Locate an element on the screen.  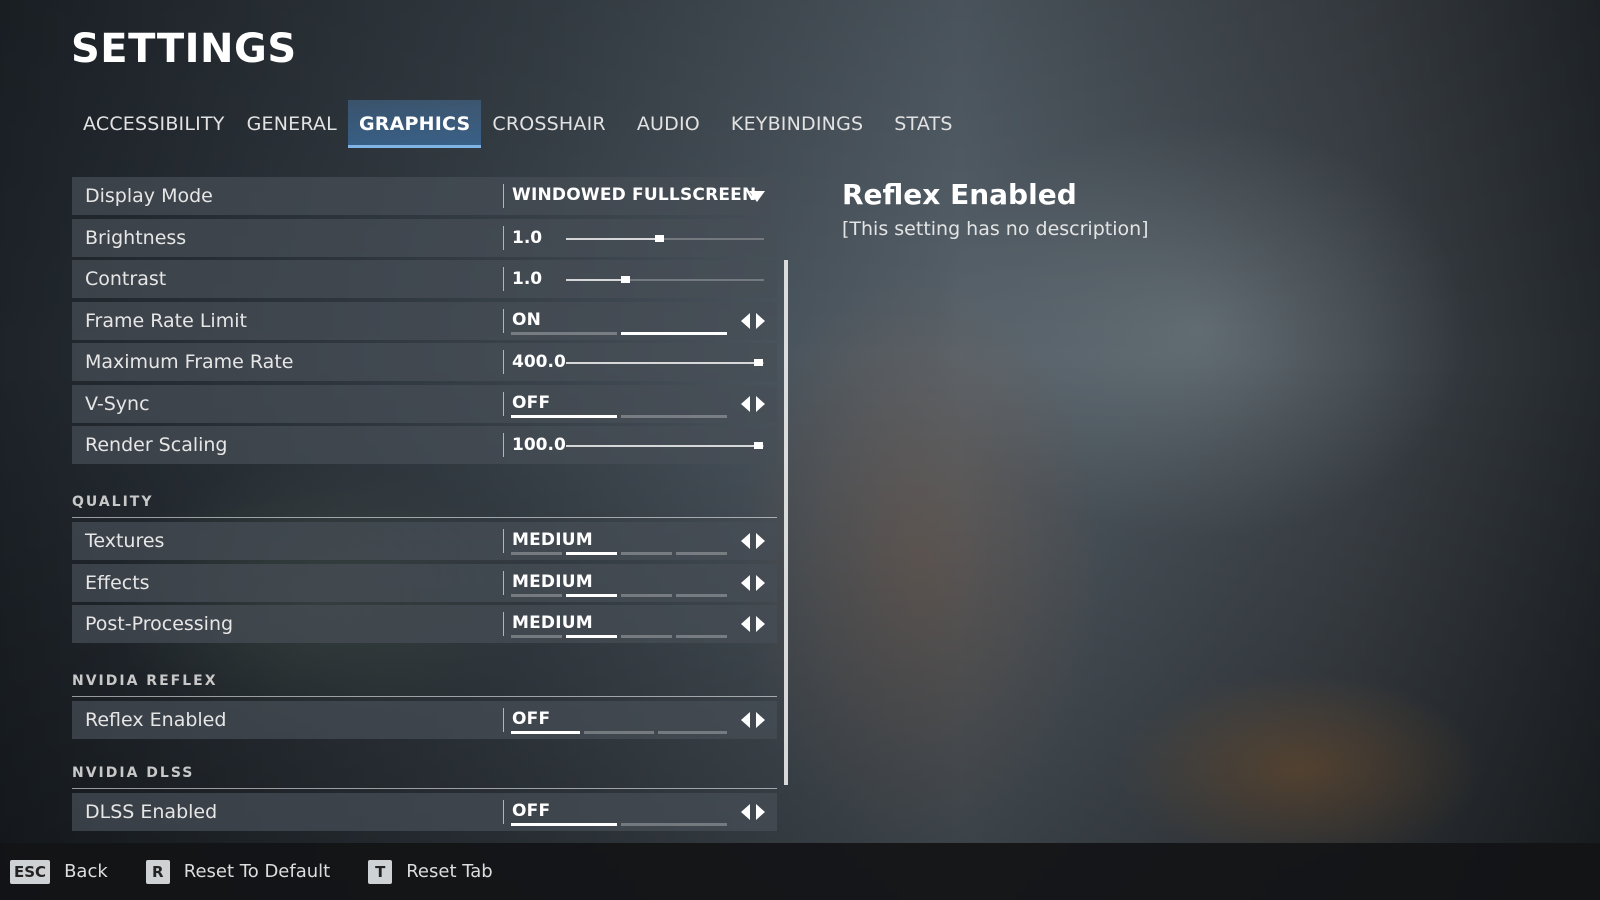
tab-keybindings: KEYBINDINGS is located at coordinates (801, 124).